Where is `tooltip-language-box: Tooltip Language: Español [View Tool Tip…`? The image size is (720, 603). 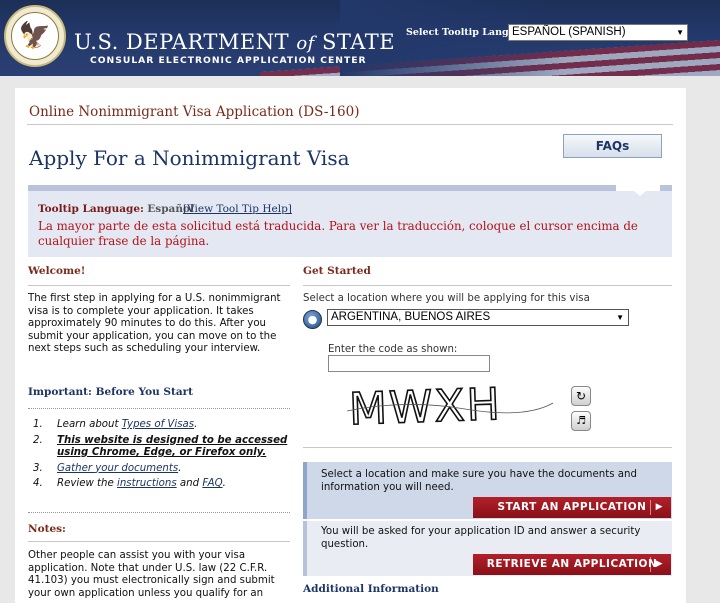 tooltip-language-box: Tooltip Language: Español [View Tool Tip… is located at coordinates (350, 221).